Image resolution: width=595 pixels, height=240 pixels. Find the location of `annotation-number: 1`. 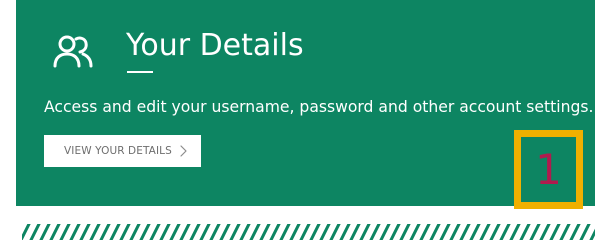

annotation-number: 1 is located at coordinates (548, 169).